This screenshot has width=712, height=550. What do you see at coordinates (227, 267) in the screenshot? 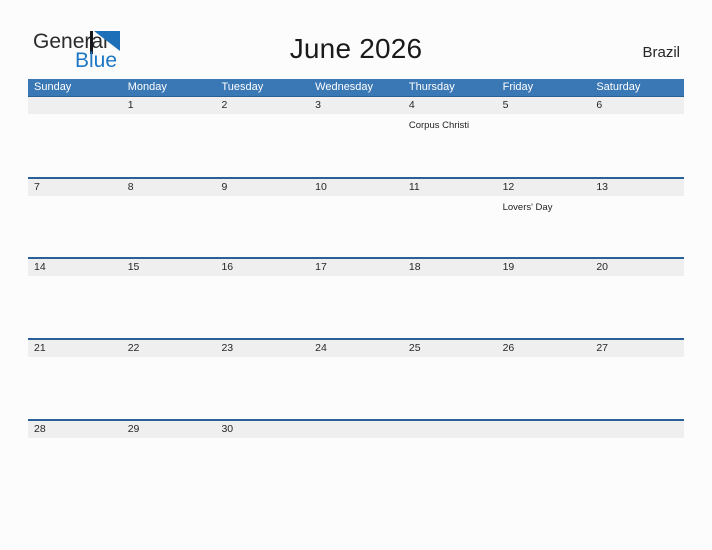
I see `day-number: 16` at bounding box center [227, 267].